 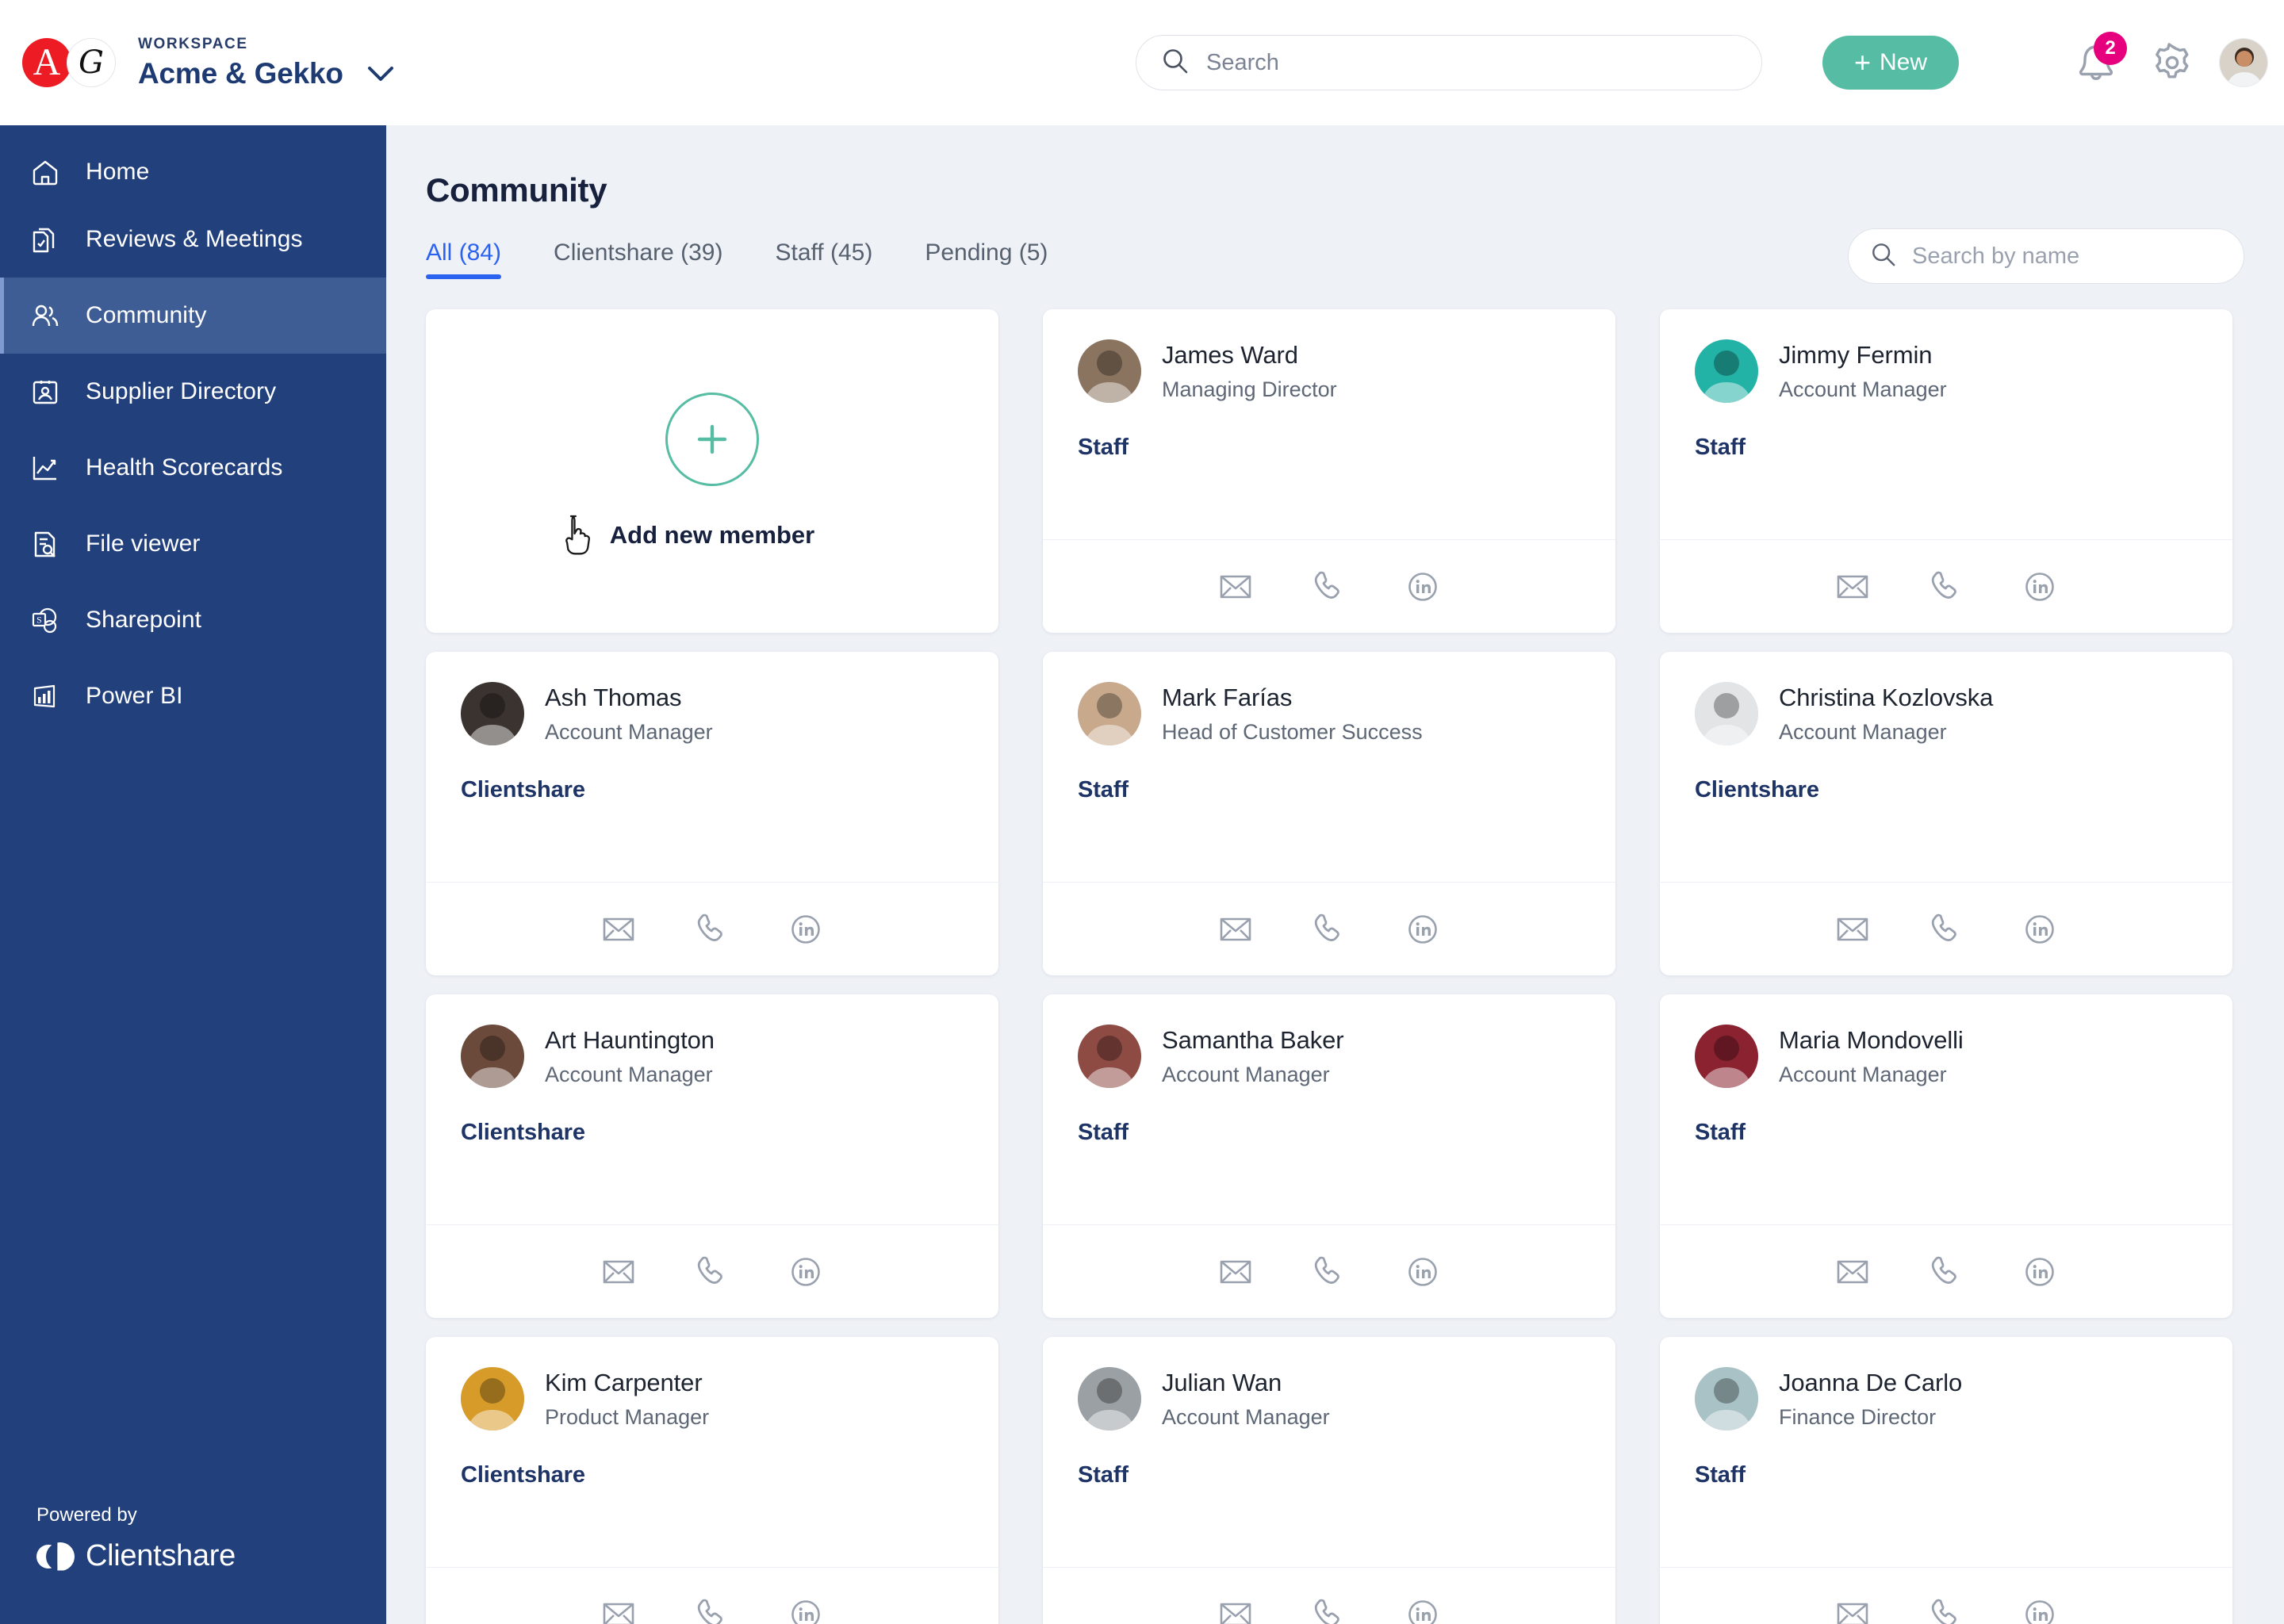 I want to click on gear-icon, so click(x=2172, y=61).